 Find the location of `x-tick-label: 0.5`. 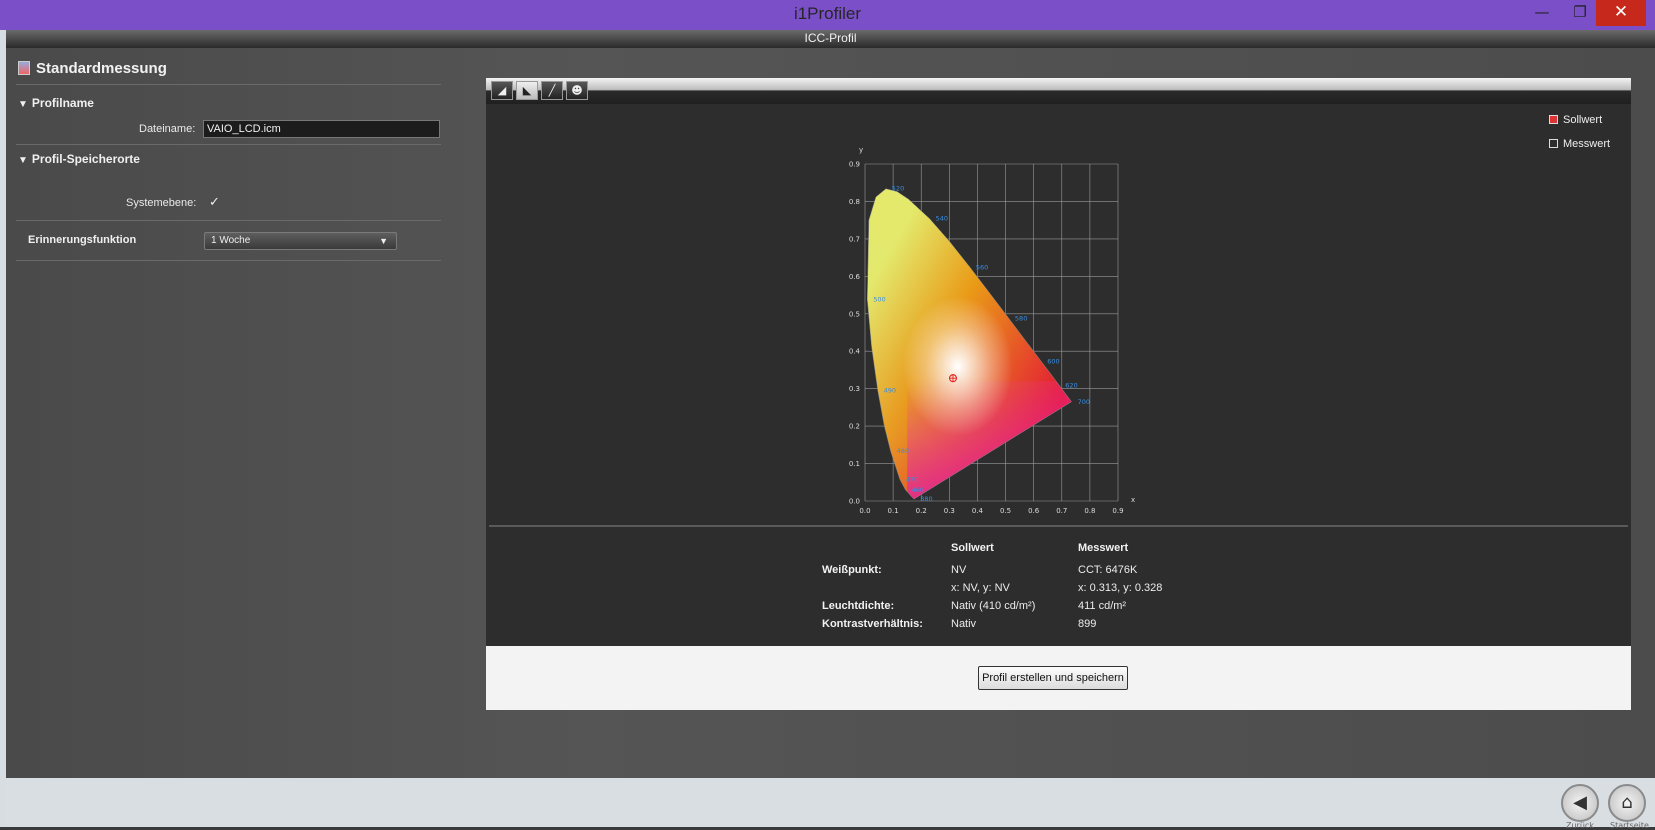

x-tick-label: 0.5 is located at coordinates (1005, 511).